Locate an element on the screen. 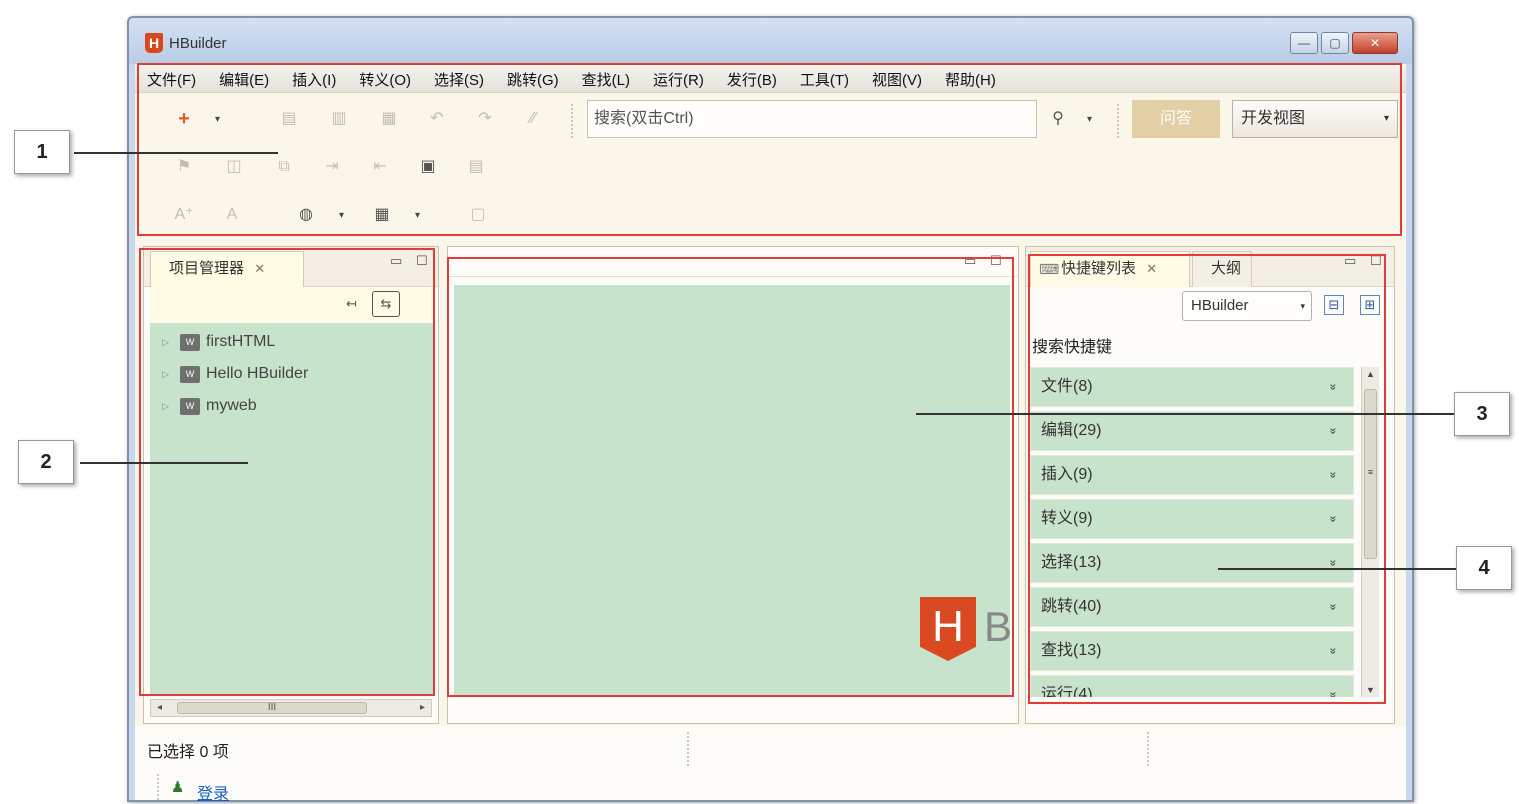 This screenshot has width=1519, height=804. menu-select: 选择(S) is located at coordinates (459, 79).